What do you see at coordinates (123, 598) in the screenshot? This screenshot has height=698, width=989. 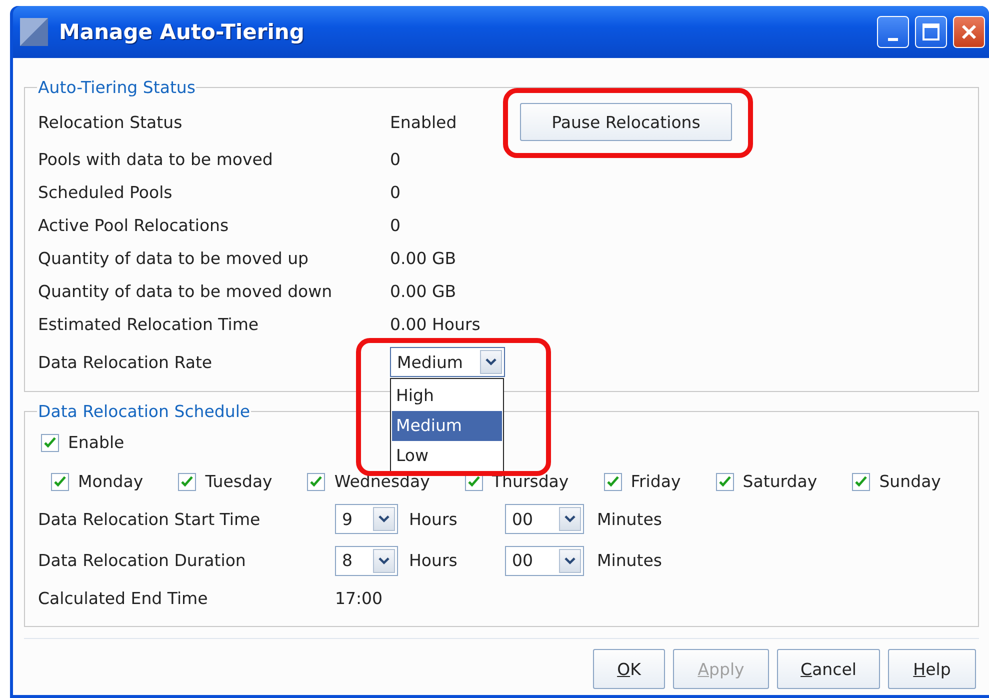 I see `field-label: Calculated End Time` at bounding box center [123, 598].